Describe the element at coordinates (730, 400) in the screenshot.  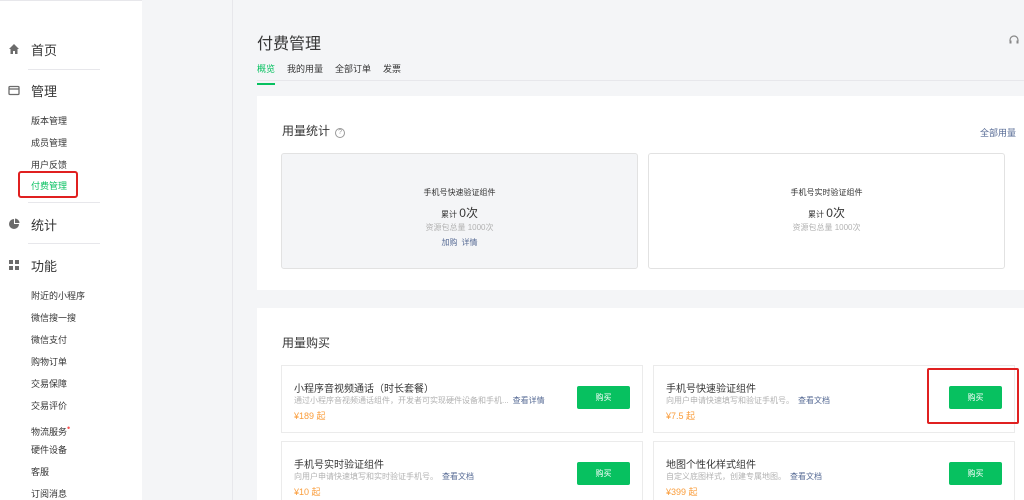
I see `product-desc-text: 向用户申请快速填写和验证手机号。` at that location.